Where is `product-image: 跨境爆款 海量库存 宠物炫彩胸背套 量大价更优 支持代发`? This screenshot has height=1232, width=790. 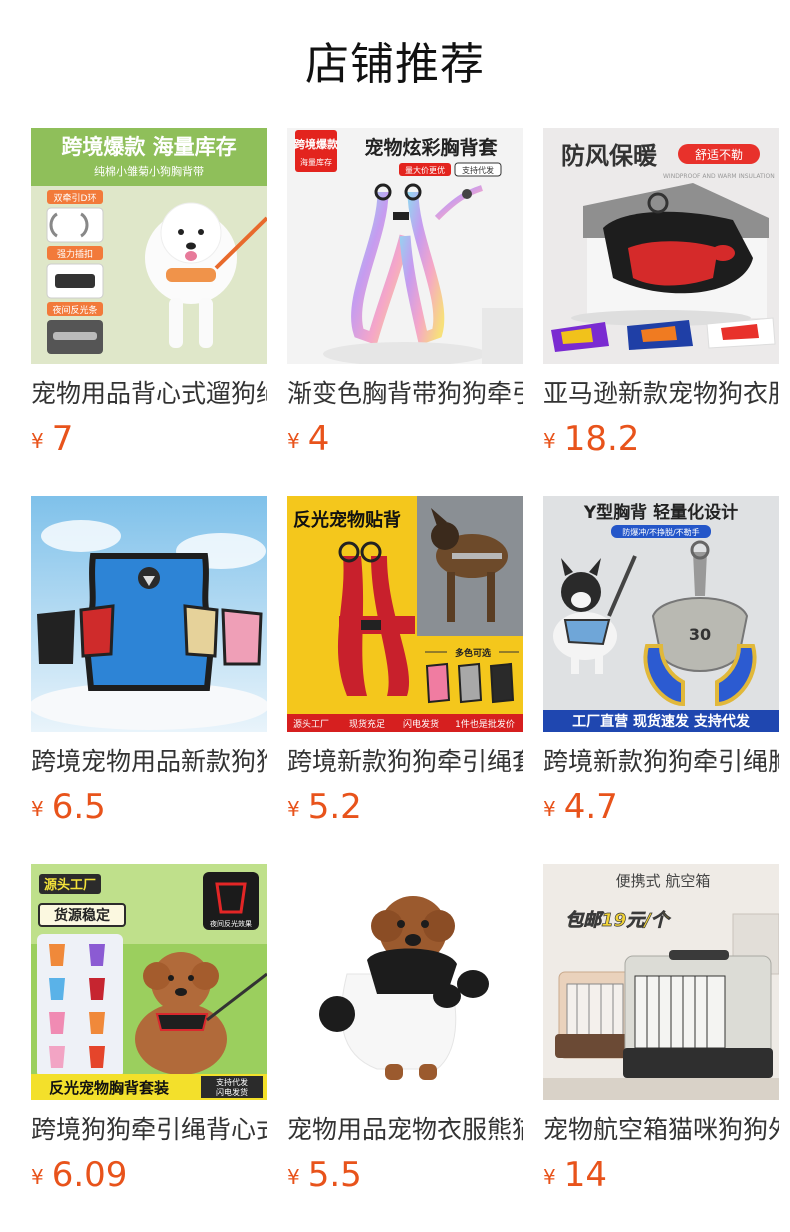 product-image: 跨境爆款 海量库存 宠物炫彩胸背套 量大价更优 支持代发 is located at coordinates (405, 246).